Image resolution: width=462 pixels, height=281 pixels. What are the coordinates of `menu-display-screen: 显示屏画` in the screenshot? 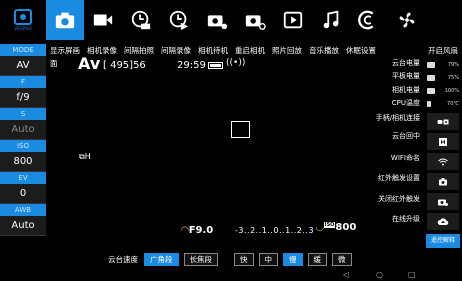 It's located at (65, 51).